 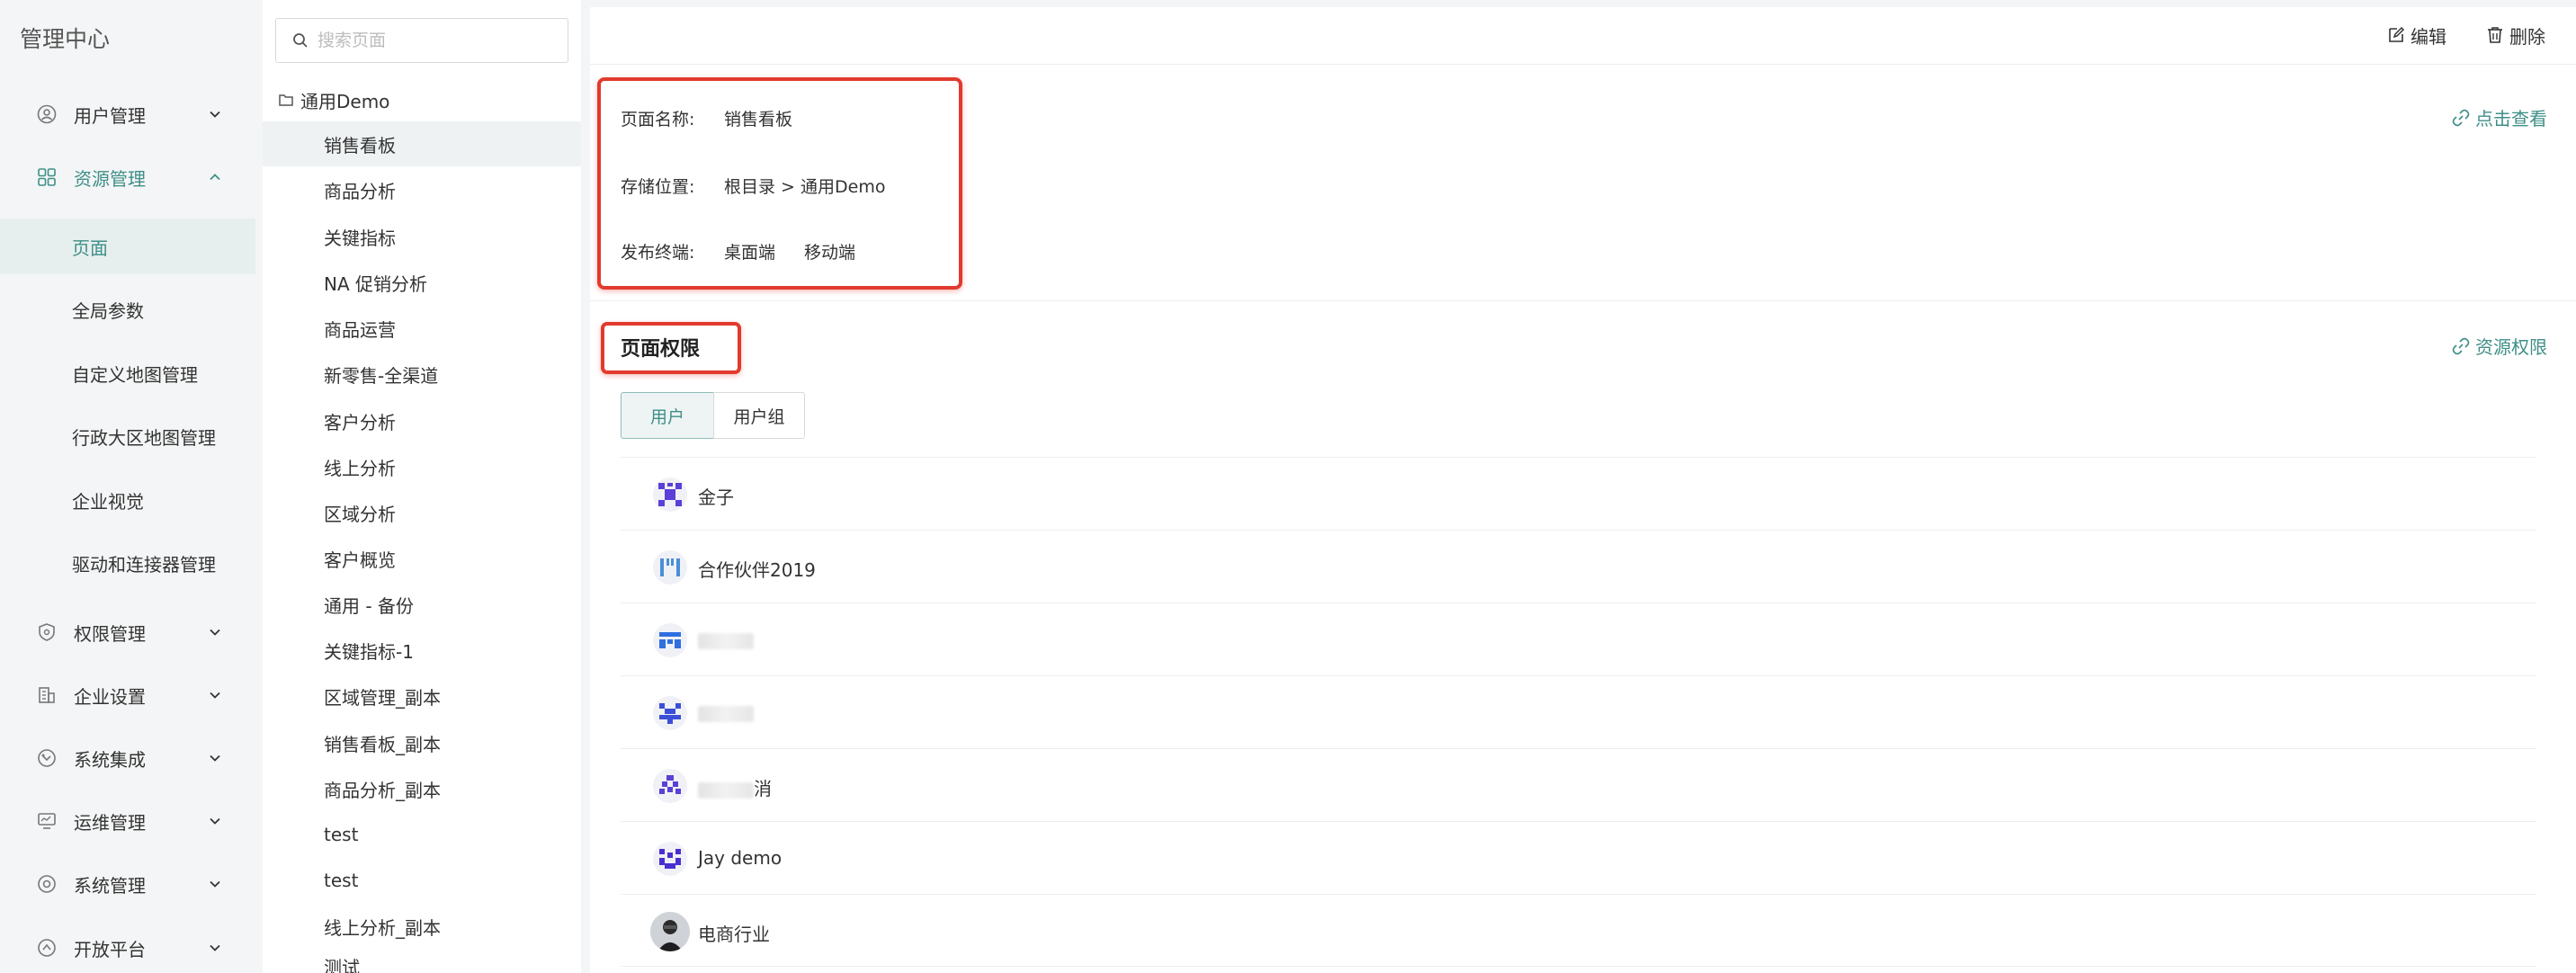 I want to click on nav-sub-pages: 页面, so click(x=127, y=246).